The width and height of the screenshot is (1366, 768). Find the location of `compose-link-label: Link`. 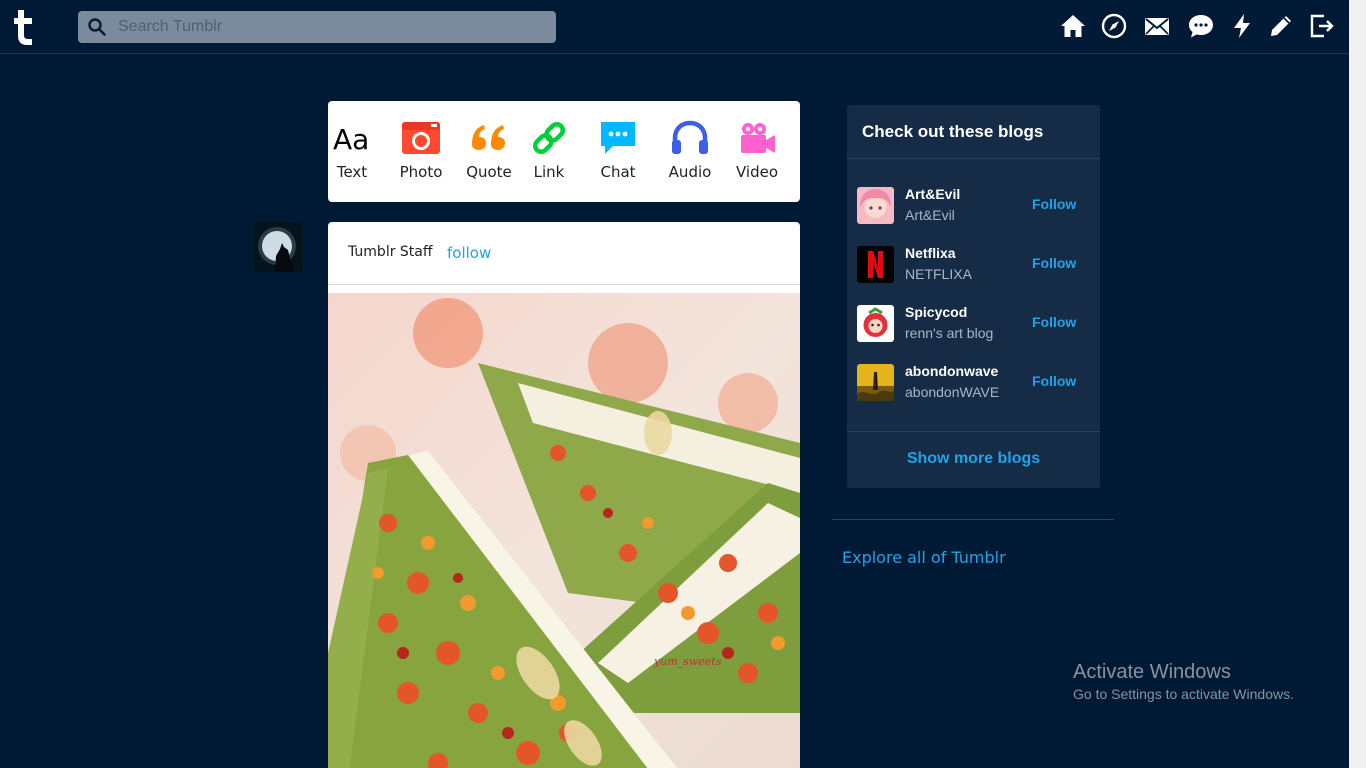

compose-link-label: Link is located at coordinates (549, 172).